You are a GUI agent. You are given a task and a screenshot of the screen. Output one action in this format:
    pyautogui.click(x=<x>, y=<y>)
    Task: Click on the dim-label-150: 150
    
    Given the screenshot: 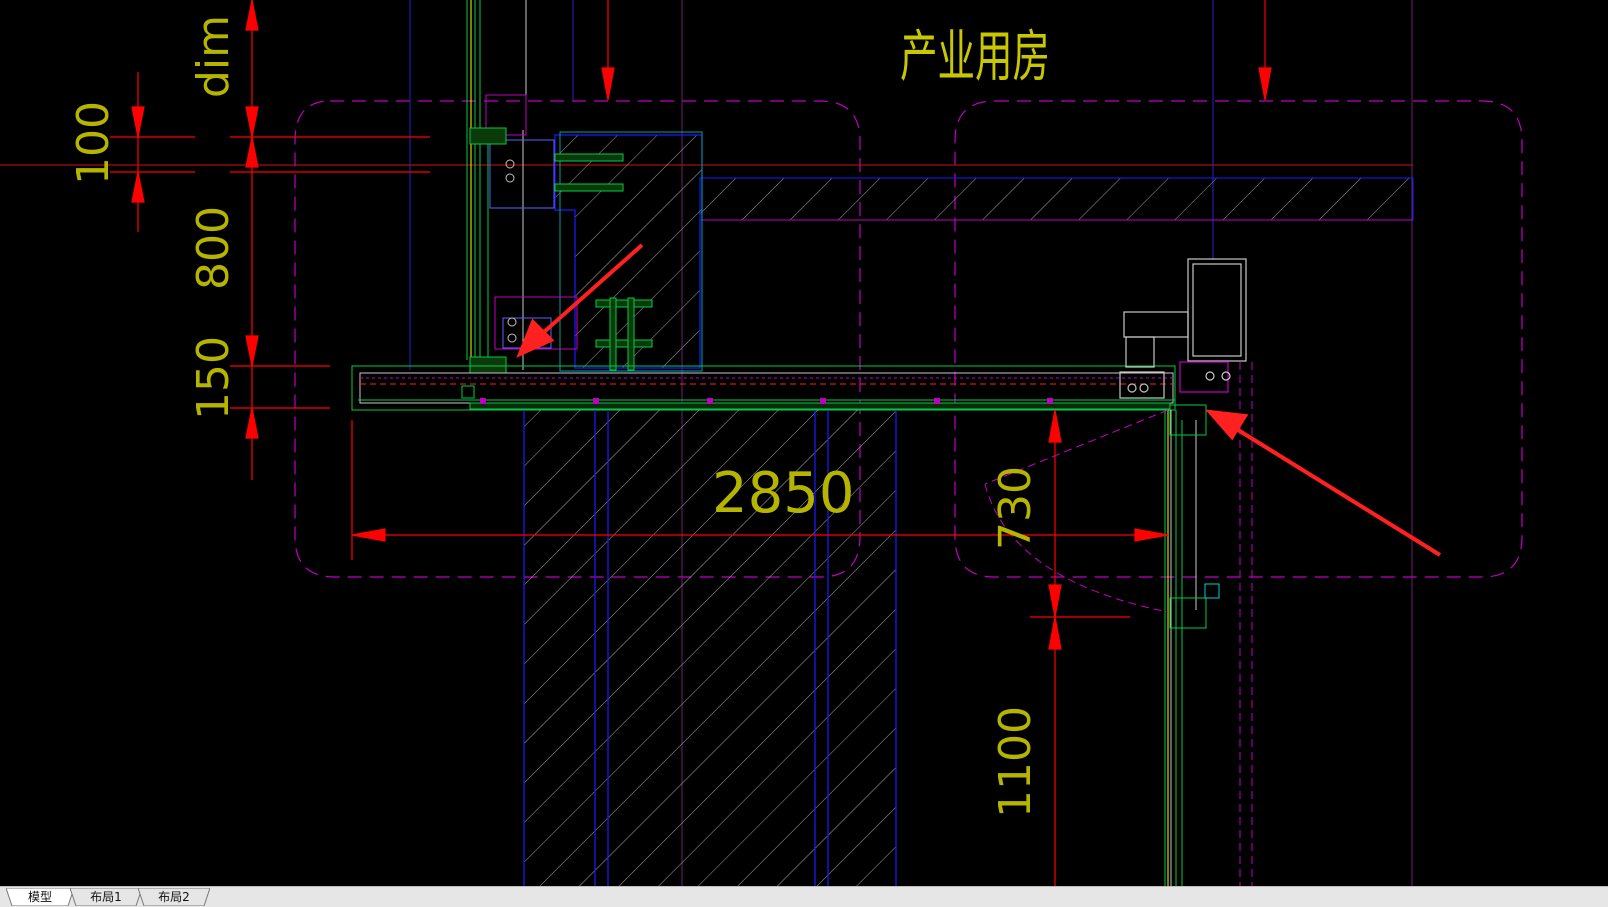 What is the action you would take?
    pyautogui.click(x=213, y=378)
    